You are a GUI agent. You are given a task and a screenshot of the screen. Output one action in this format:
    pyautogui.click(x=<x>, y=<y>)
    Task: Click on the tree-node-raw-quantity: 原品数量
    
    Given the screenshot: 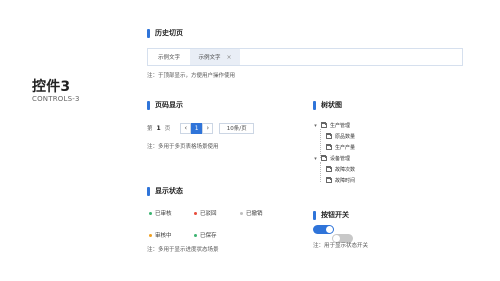 What is the action you would take?
    pyautogui.click(x=340, y=136)
    